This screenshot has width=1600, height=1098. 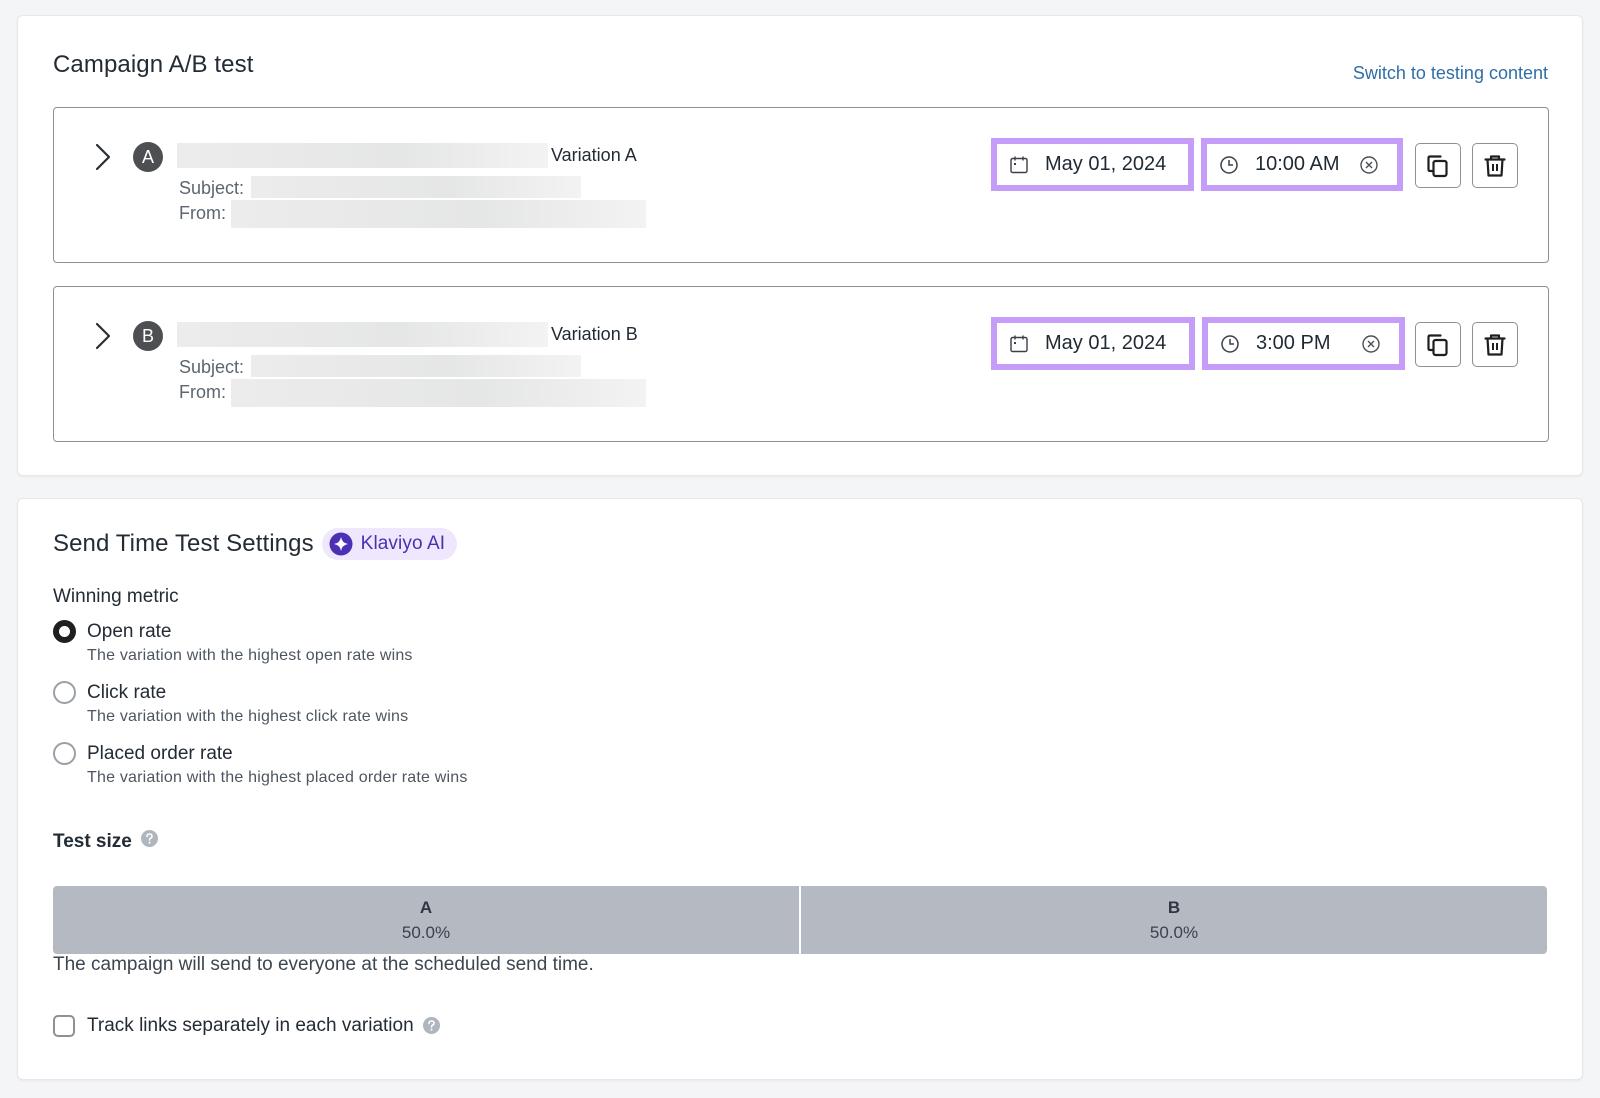 I want to click on track-links-label: Track links separately in each variation, so click(x=250, y=1025).